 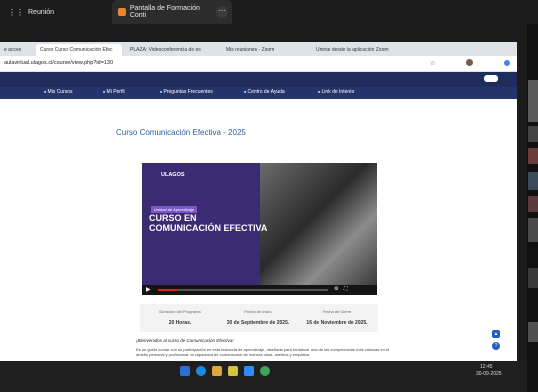 What do you see at coordinates (201, 371) in the screenshot?
I see `edge-icon` at bounding box center [201, 371].